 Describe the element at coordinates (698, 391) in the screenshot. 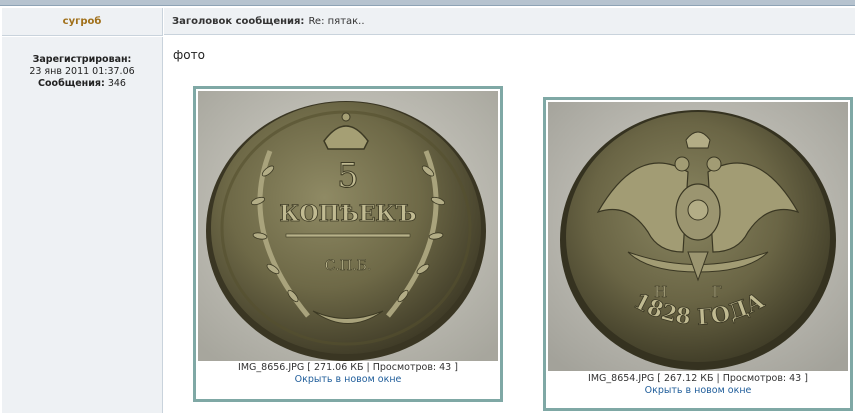

I see `open-in-new-window-link-2: Окрыть в новом окне` at that location.